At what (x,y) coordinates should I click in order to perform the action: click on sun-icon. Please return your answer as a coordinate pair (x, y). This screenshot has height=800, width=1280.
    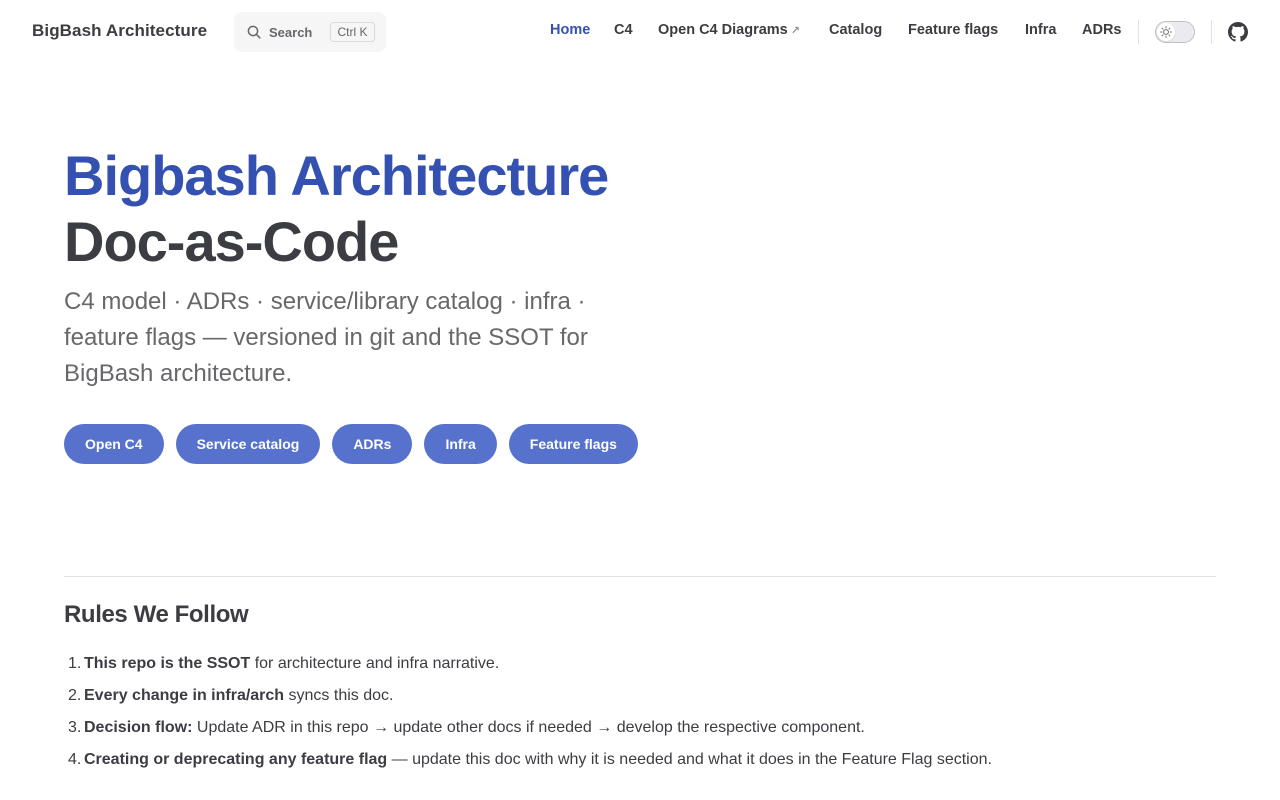
    Looking at the image, I should click on (1166, 32).